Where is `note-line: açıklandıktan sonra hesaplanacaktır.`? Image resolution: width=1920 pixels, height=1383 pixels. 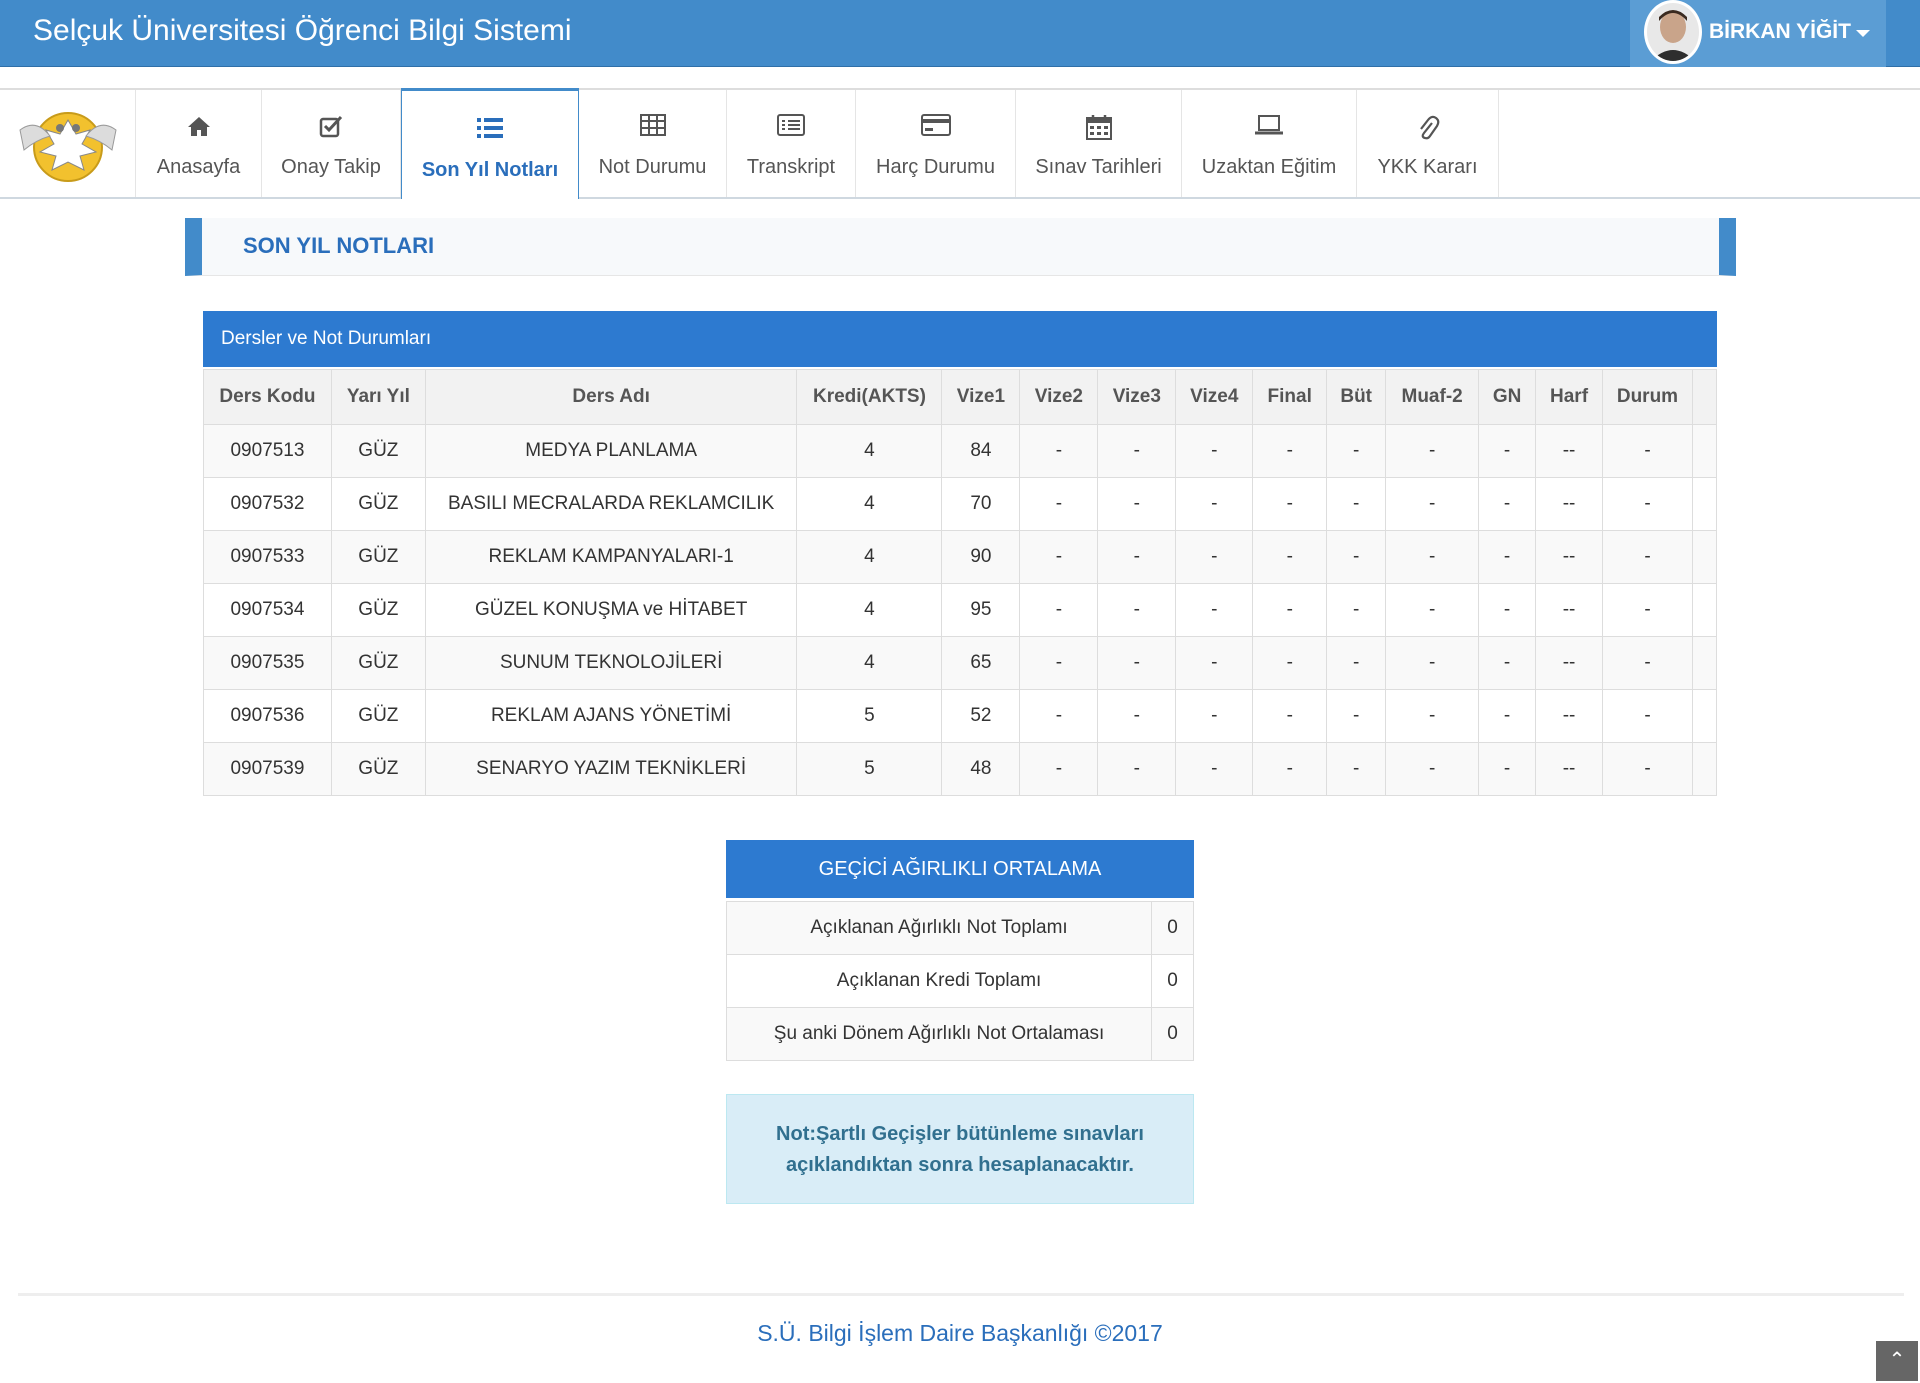
note-line: açıklandıktan sonra hesaplanacaktır. is located at coordinates (960, 1165).